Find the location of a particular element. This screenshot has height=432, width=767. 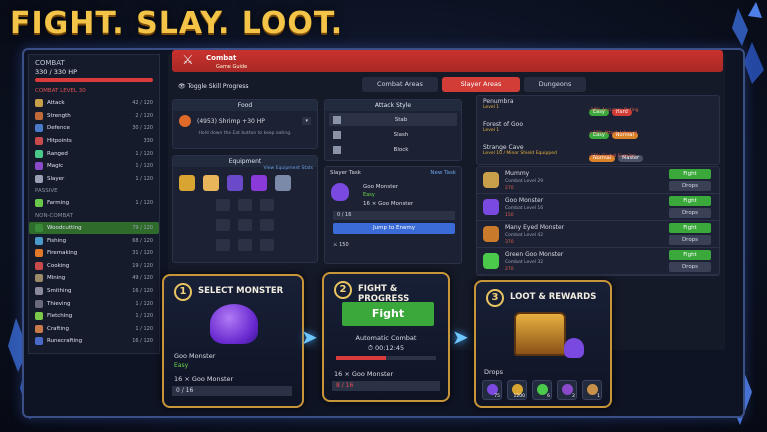

prayer-icon is located at coordinates (211, 183).